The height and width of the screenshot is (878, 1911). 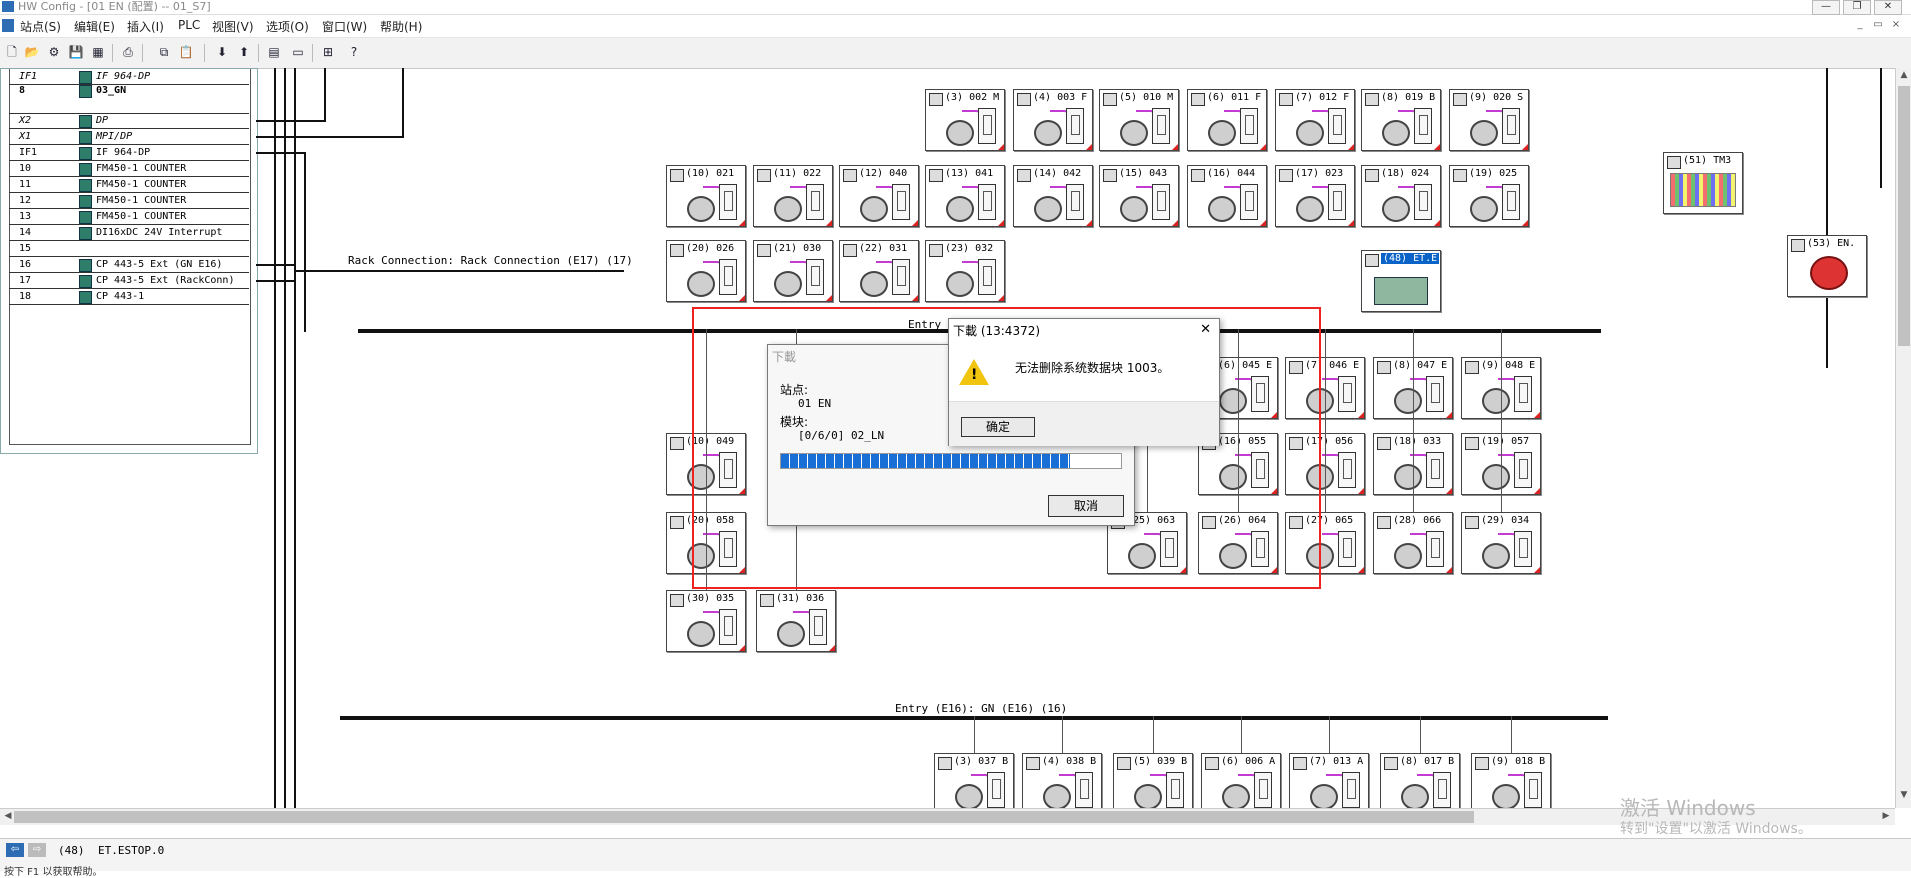 What do you see at coordinates (222, 52) in the screenshot?
I see `download-icon: ⬇` at bounding box center [222, 52].